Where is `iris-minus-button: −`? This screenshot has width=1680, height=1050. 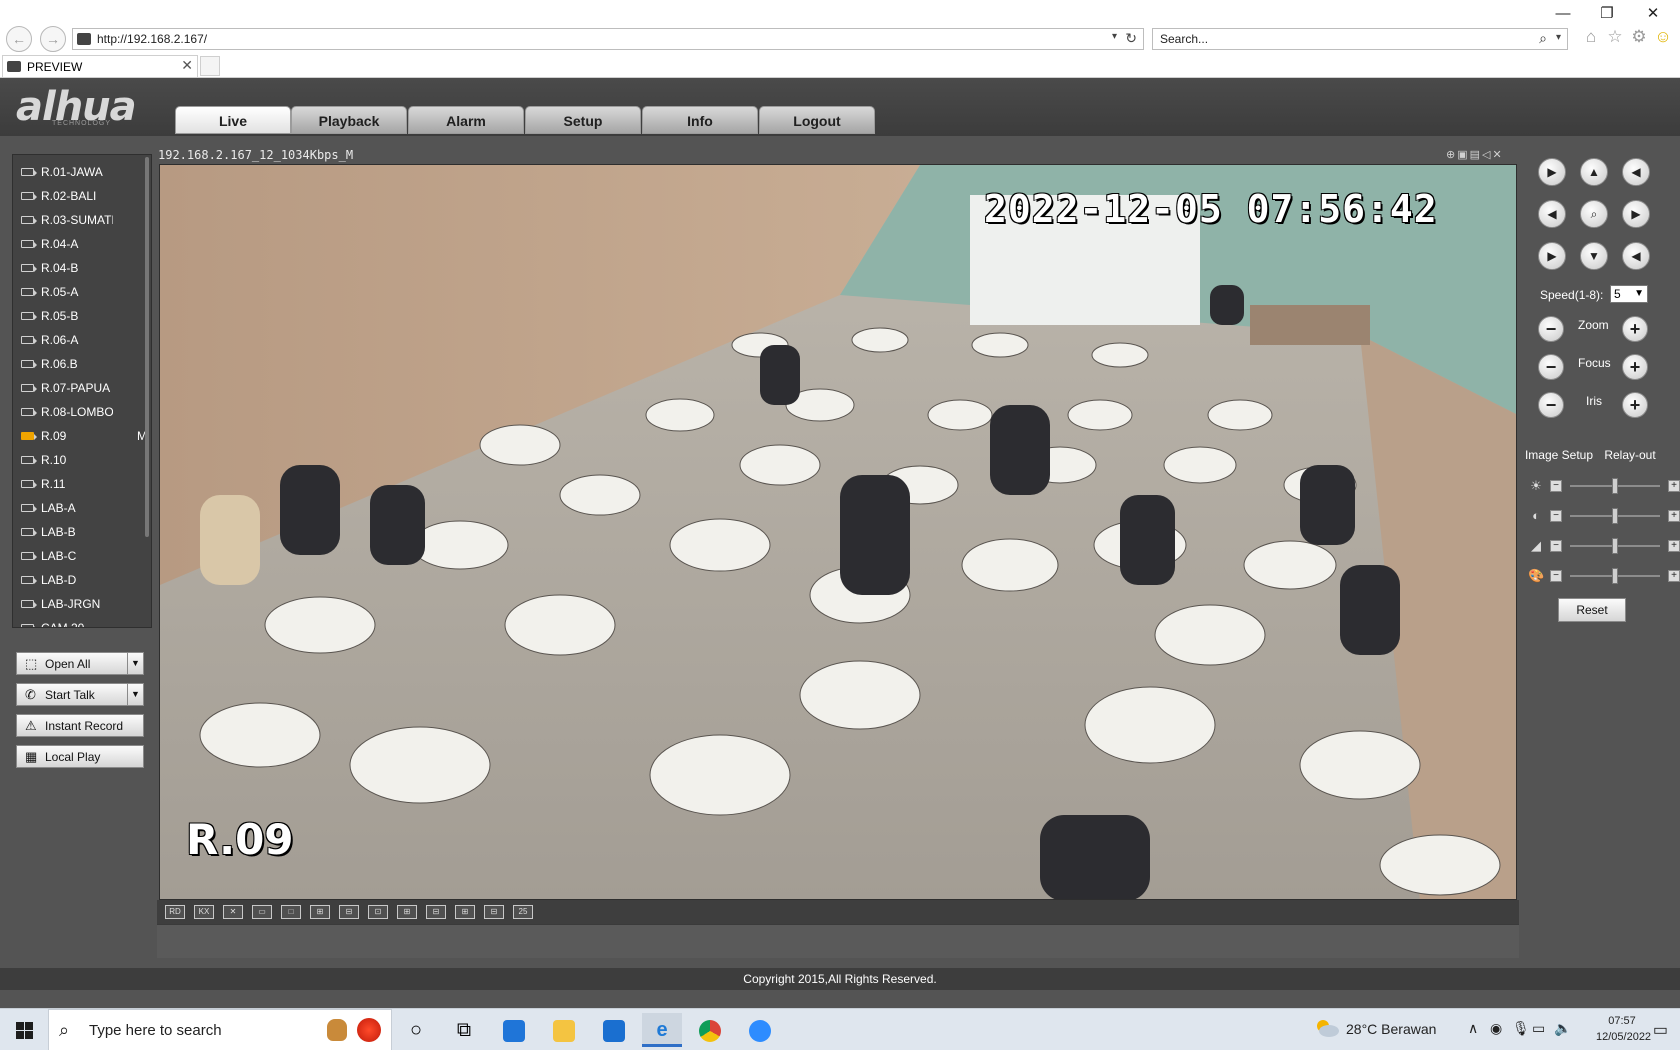
iris-minus-button: − is located at coordinates (1551, 405).